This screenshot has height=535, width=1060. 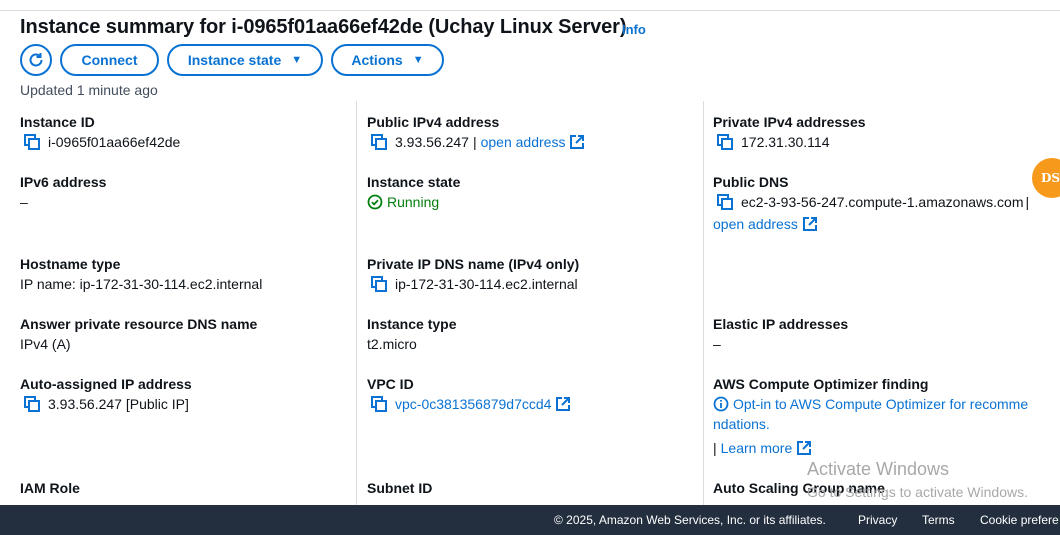 What do you see at coordinates (100, 132) in the screenshot?
I see `field-instance-id: Instance ID i-0965f01aa66ef42de` at bounding box center [100, 132].